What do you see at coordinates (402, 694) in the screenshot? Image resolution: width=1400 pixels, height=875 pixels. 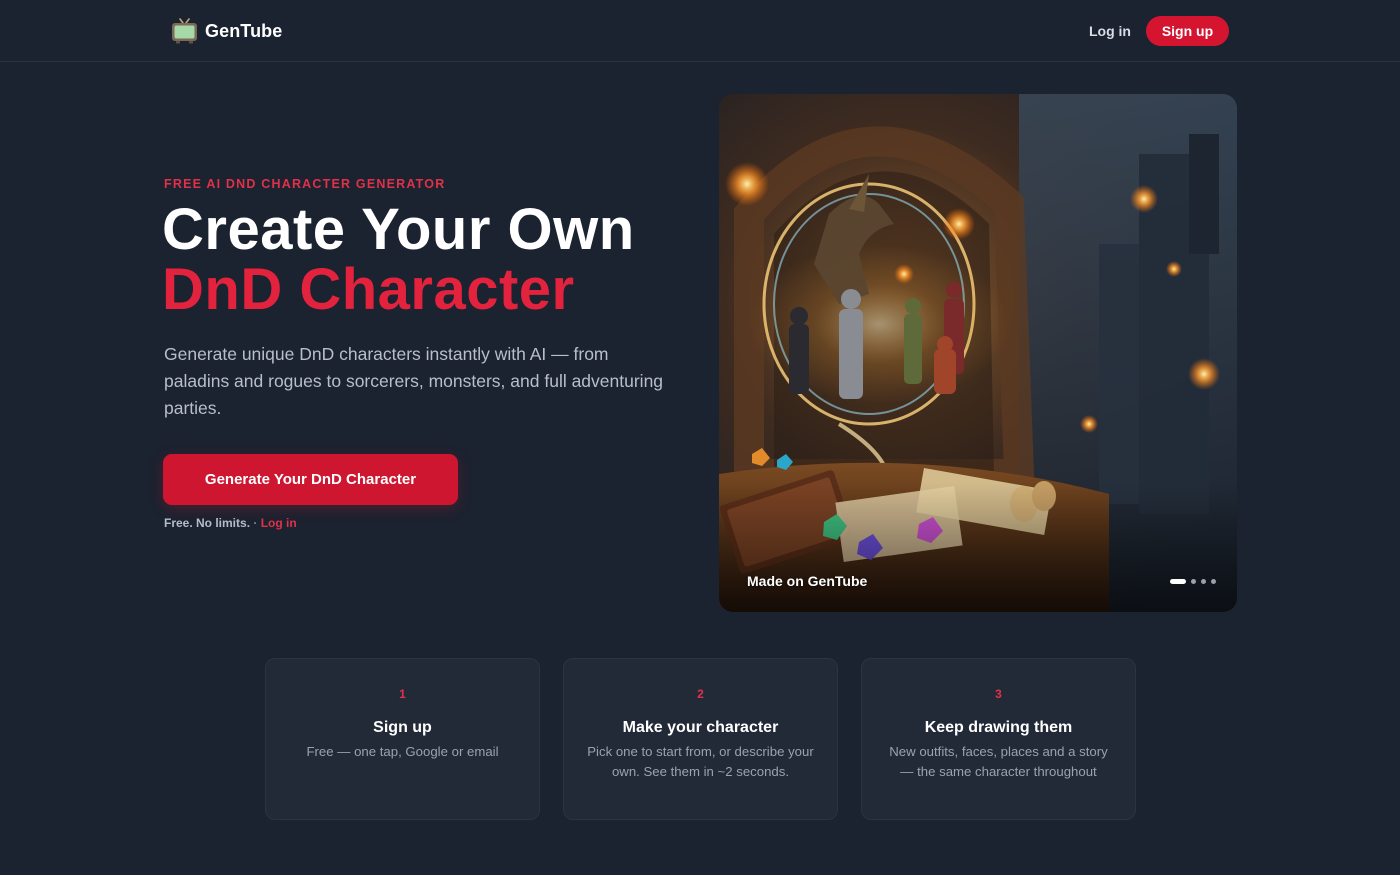 I see `step-number: 1` at bounding box center [402, 694].